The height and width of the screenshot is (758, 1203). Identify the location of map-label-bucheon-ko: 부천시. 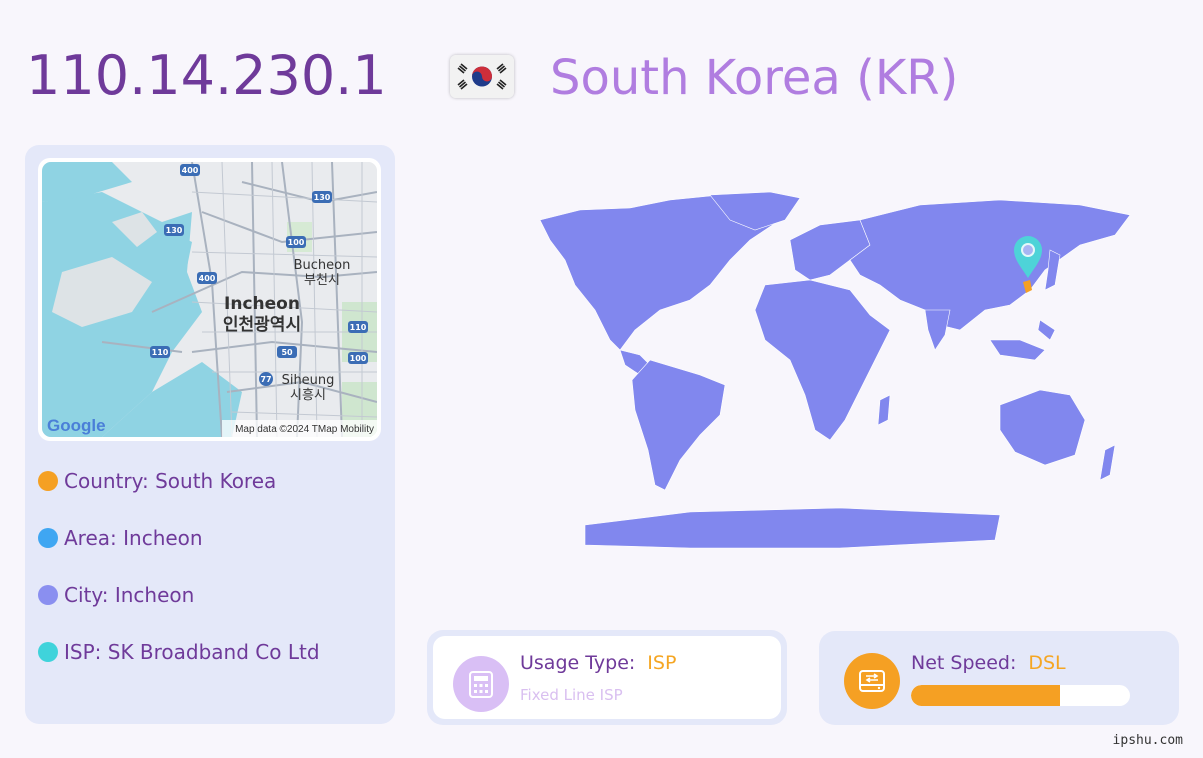
(322, 280).